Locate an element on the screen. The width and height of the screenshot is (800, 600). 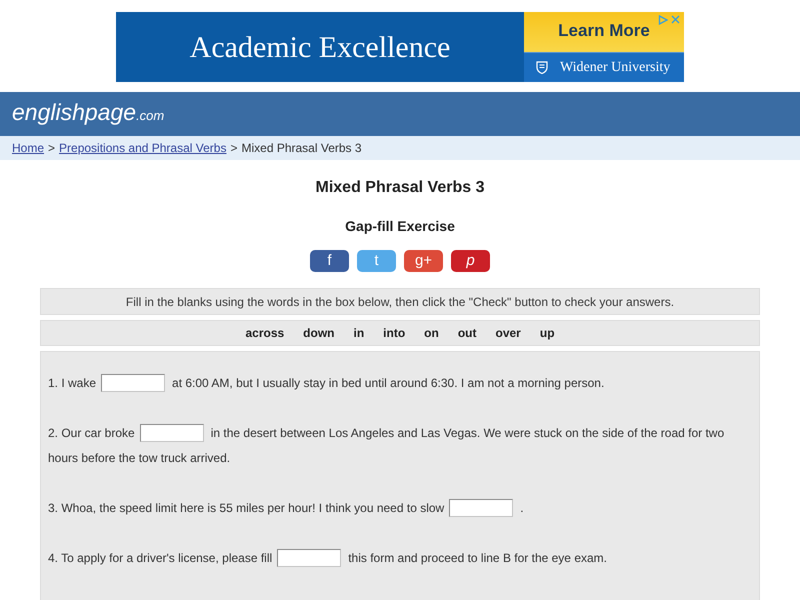
ad-headline: Academic Excellence is located at coordinates (320, 48).